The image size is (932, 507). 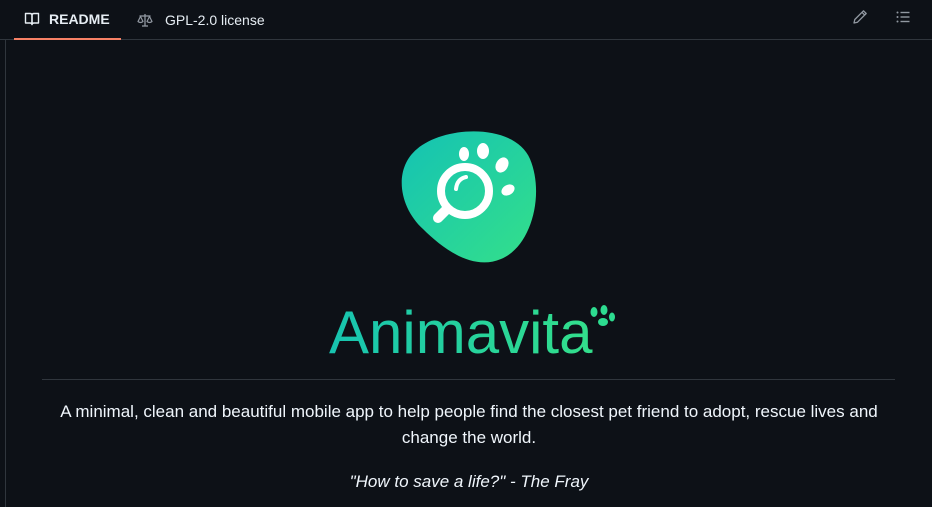 What do you see at coordinates (145, 20) in the screenshot?
I see `law-scale-icon` at bounding box center [145, 20].